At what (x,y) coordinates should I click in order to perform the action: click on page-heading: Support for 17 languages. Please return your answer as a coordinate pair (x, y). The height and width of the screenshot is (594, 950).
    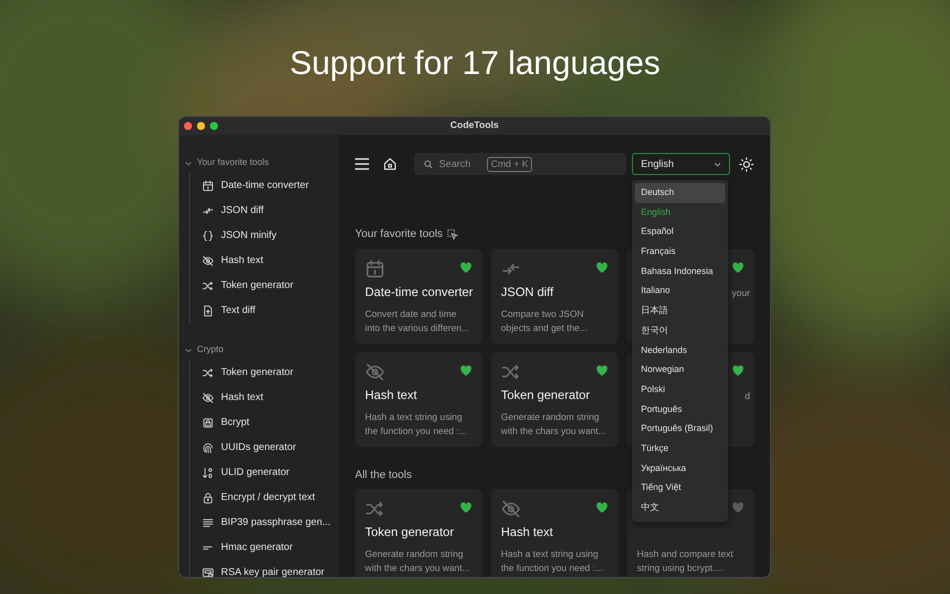
    Looking at the image, I should click on (475, 63).